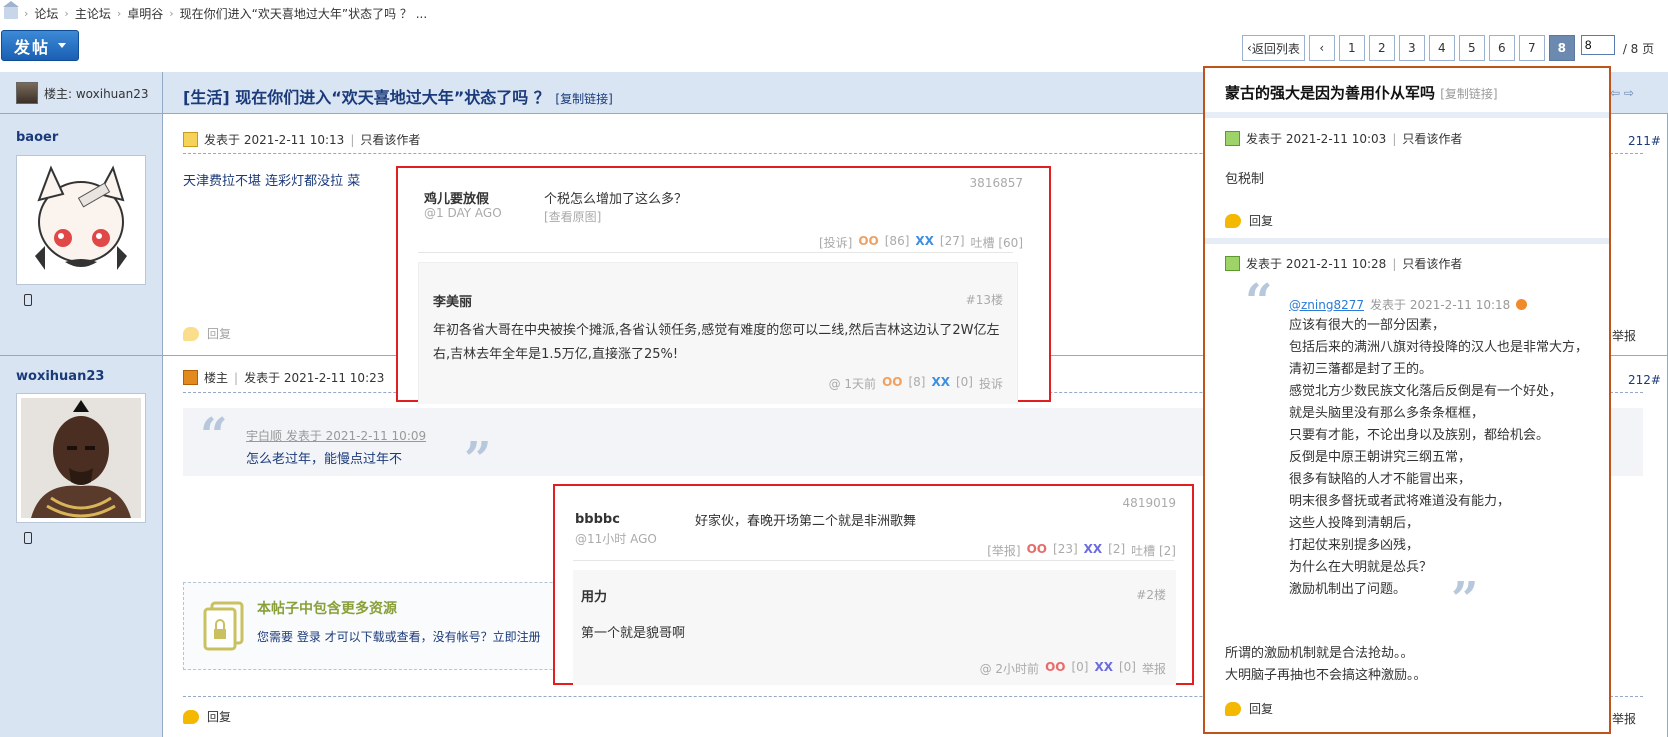 This screenshot has height=737, width=1668. What do you see at coordinates (1354, 523) in the screenshot?
I see `quote-line: 这些人投降到清朝后，` at bounding box center [1354, 523].